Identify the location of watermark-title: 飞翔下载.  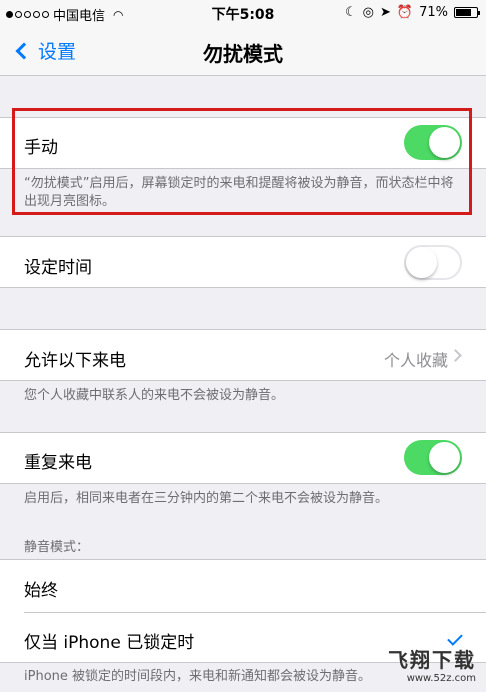
(432, 660).